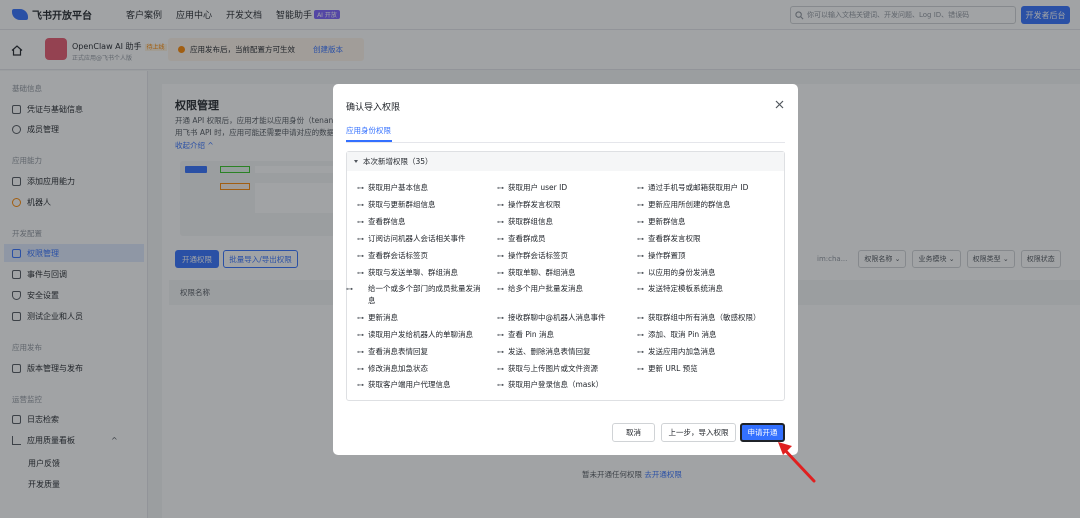 The width and height of the screenshot is (1080, 518). Describe the element at coordinates (689, 204) in the screenshot. I see `permission-name: 更新应用所创建的群信息` at that location.